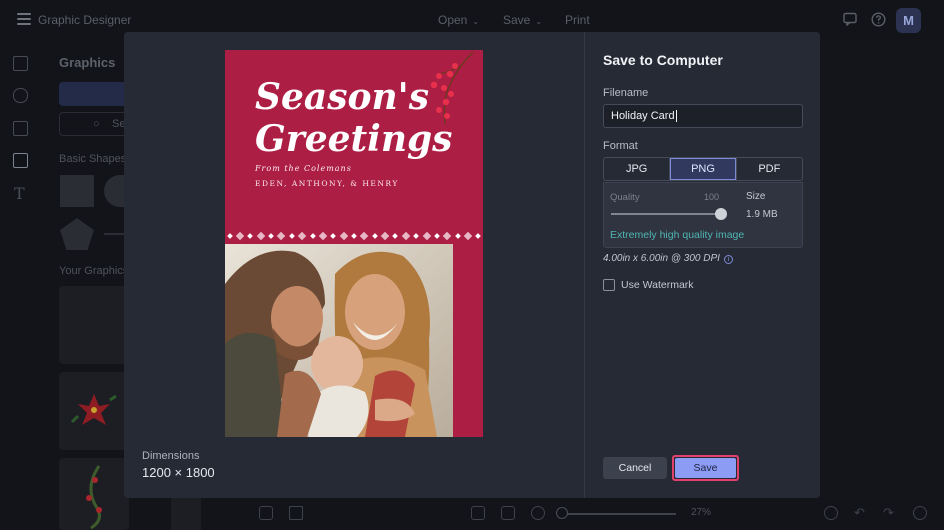 Image resolution: width=944 pixels, height=530 pixels. Describe the element at coordinates (77, 234) in the screenshot. I see `pentagon-shape` at that location.